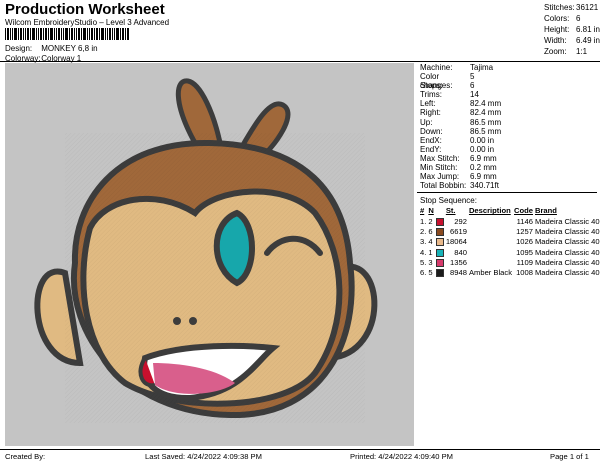 The image size is (600, 464). I want to click on sequence-divider, so click(507, 193).